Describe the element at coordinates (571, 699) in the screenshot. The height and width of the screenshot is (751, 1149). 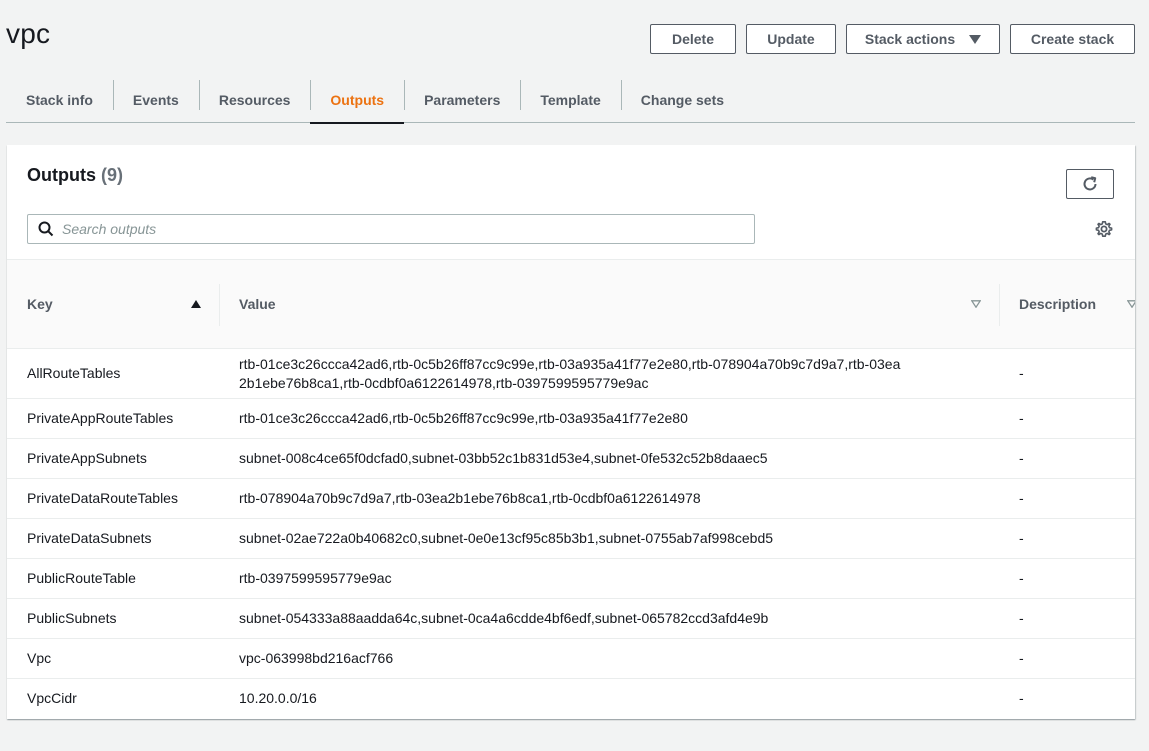
I see `table-row: VpcCidr 10.20.0.0/16 -` at that location.